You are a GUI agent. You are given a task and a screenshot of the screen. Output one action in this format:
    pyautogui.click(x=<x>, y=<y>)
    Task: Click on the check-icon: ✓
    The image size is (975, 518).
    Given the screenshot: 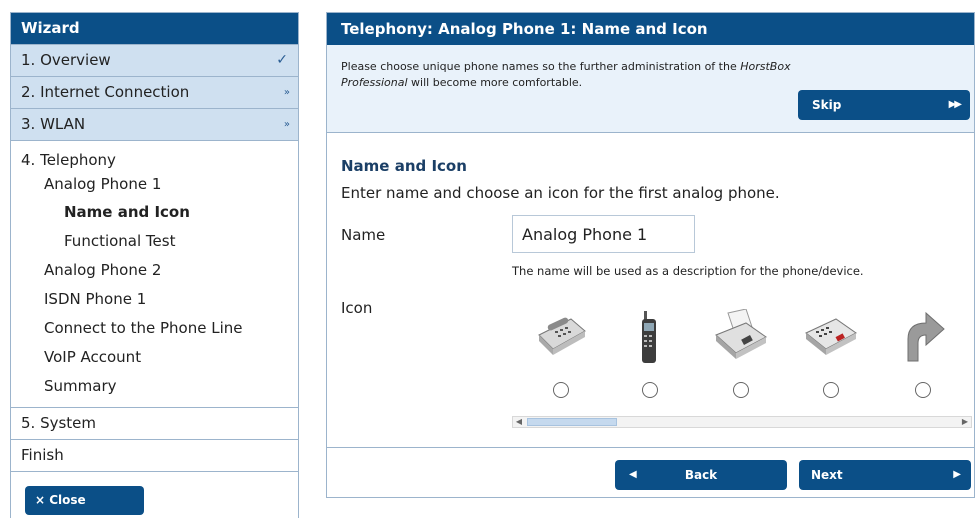 What is the action you would take?
    pyautogui.click(x=282, y=60)
    